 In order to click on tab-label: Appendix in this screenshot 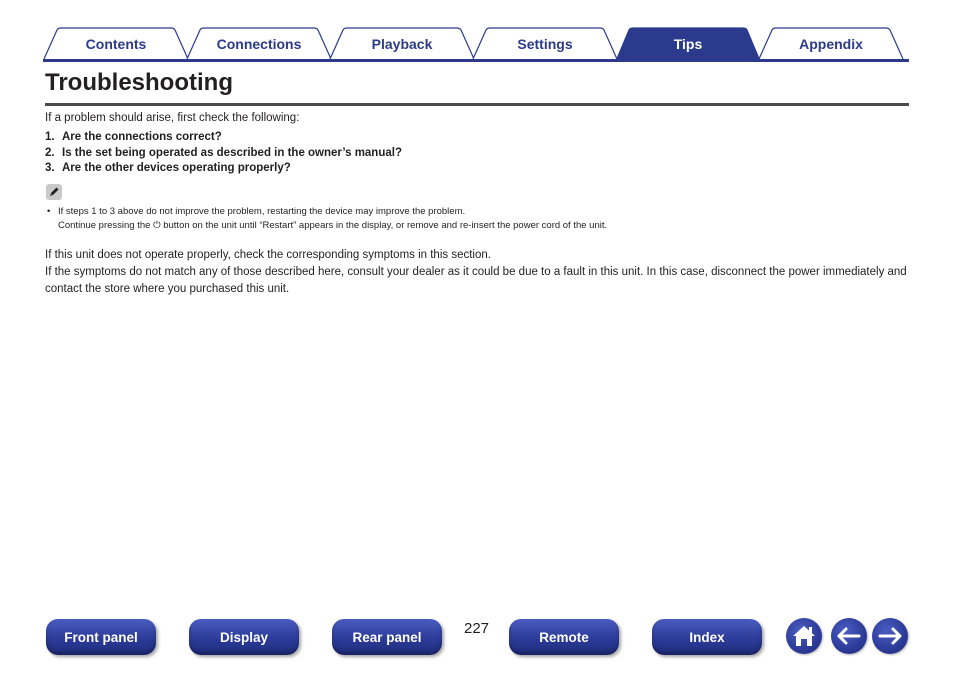, I will do `click(831, 44)`.